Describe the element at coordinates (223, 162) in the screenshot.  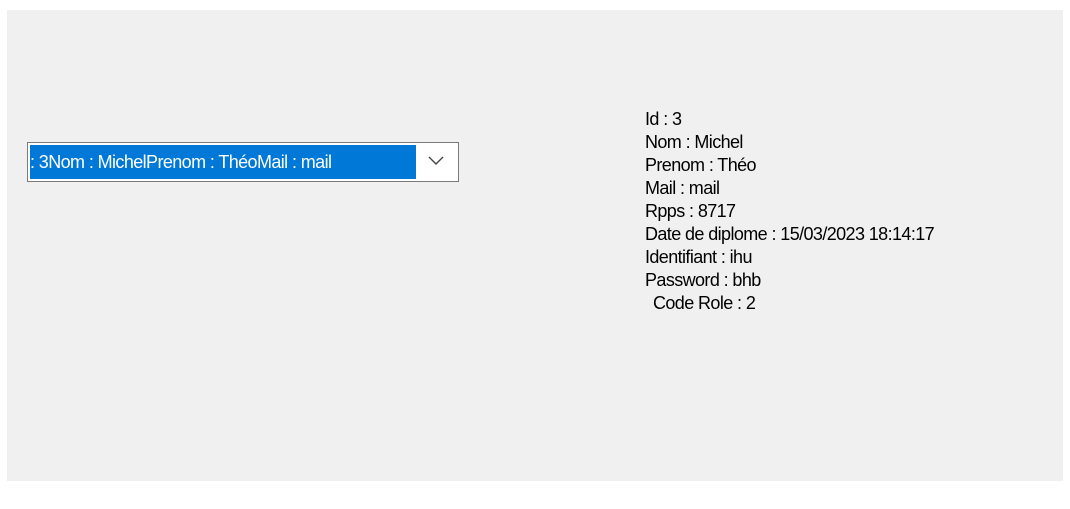
I see `combobox-selected-text: : 3Nom : MichelPrenom : ThéoMail : mail` at that location.